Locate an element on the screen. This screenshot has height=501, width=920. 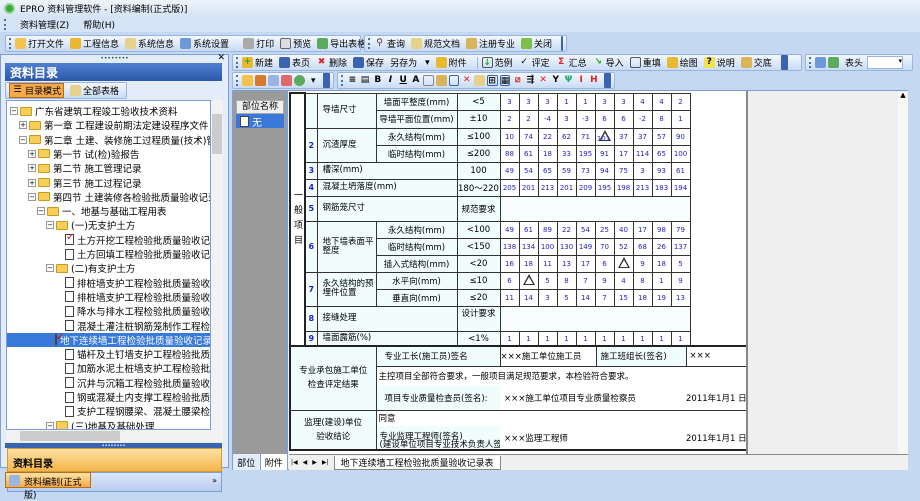
value-cell: 138 is located at coordinates (509, 246).